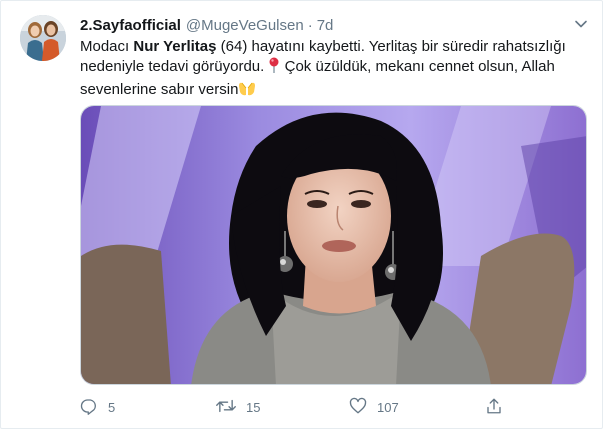 The image size is (605, 431). What do you see at coordinates (374, 407) in the screenshot?
I see `like-button: 107` at bounding box center [374, 407].